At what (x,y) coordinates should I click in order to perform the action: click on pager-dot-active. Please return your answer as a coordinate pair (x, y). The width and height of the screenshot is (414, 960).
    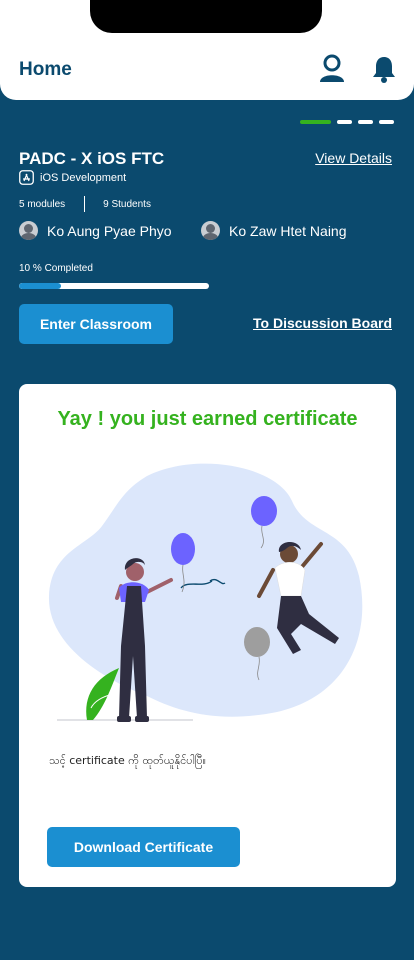
    Looking at the image, I should click on (315, 122).